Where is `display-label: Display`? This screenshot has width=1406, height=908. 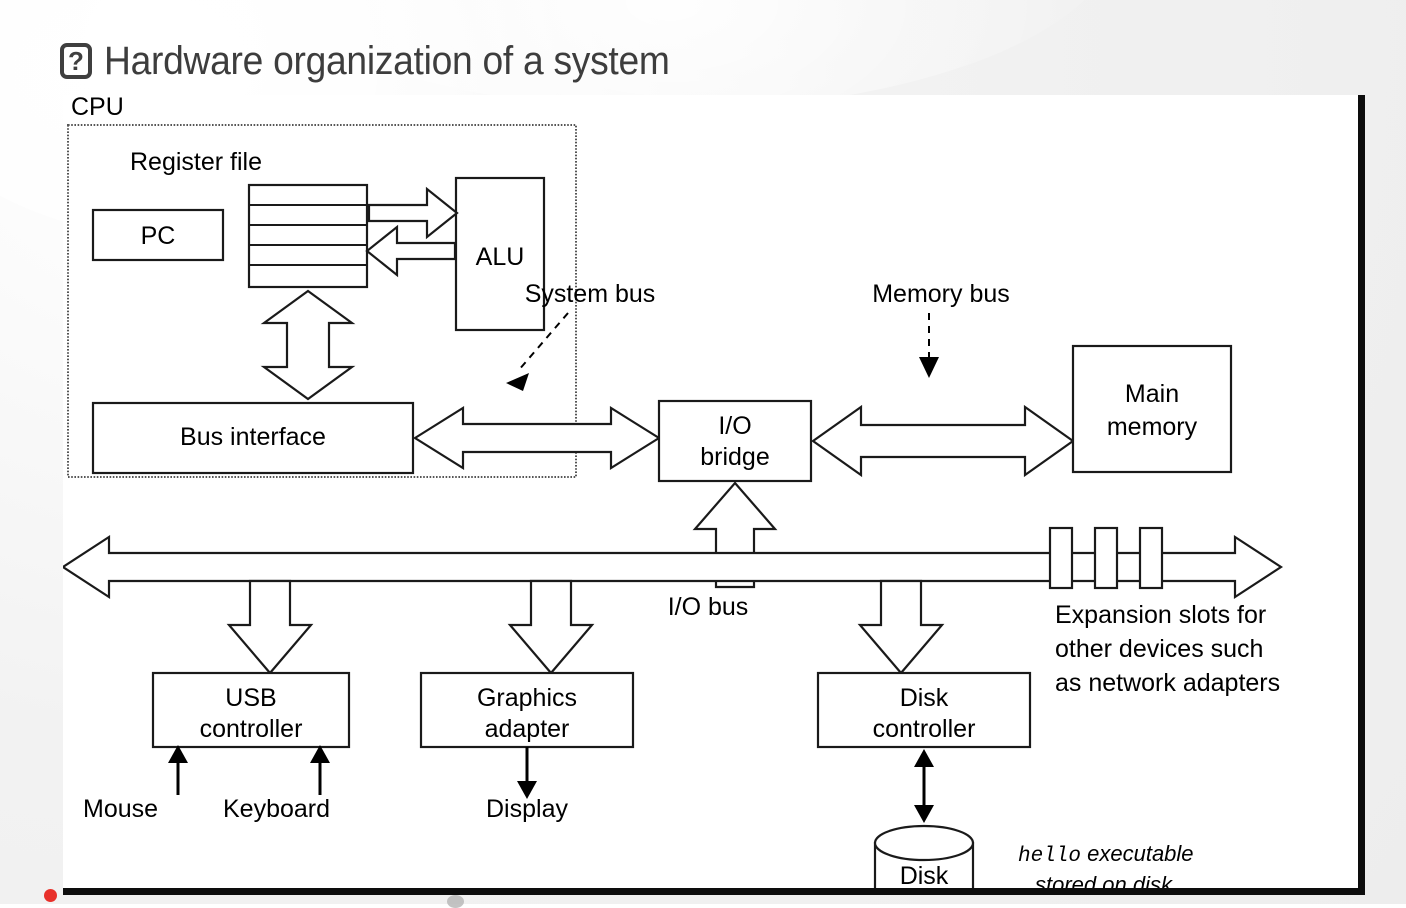 display-label: Display is located at coordinates (527, 809).